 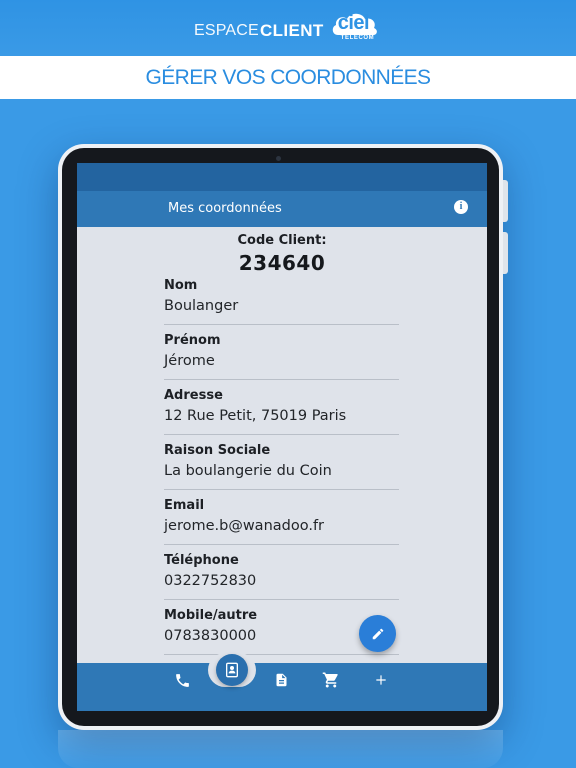 I want to click on edit-button, so click(x=377, y=633).